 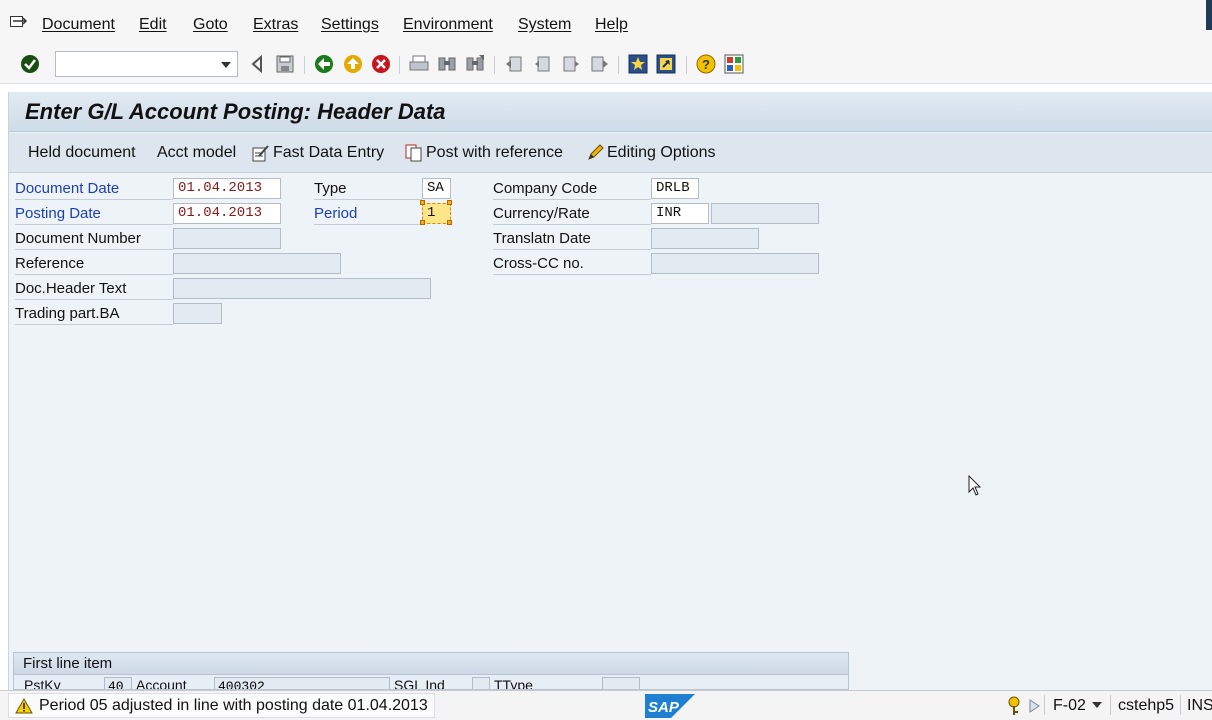 I want to click on fast-data-entry-button: Fast Data Entry, so click(x=318, y=153).